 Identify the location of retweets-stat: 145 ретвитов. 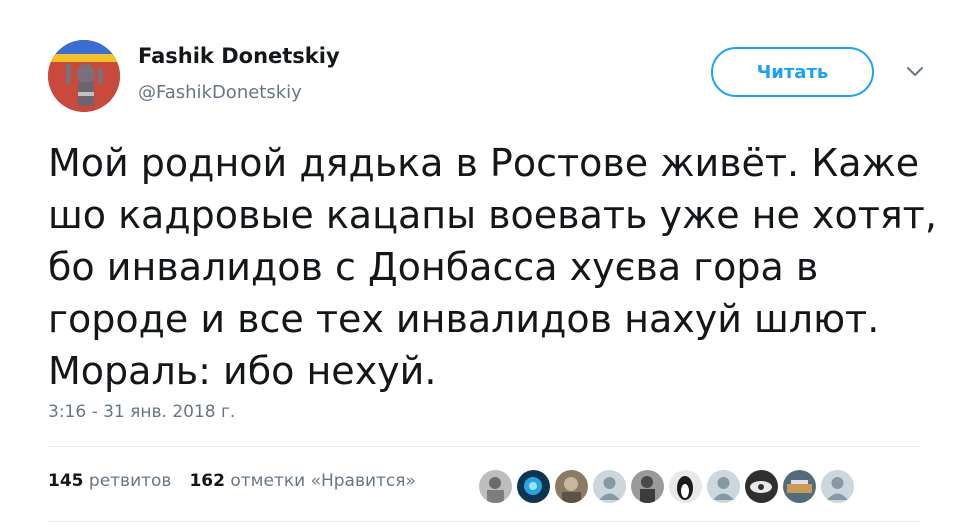
(109, 481).